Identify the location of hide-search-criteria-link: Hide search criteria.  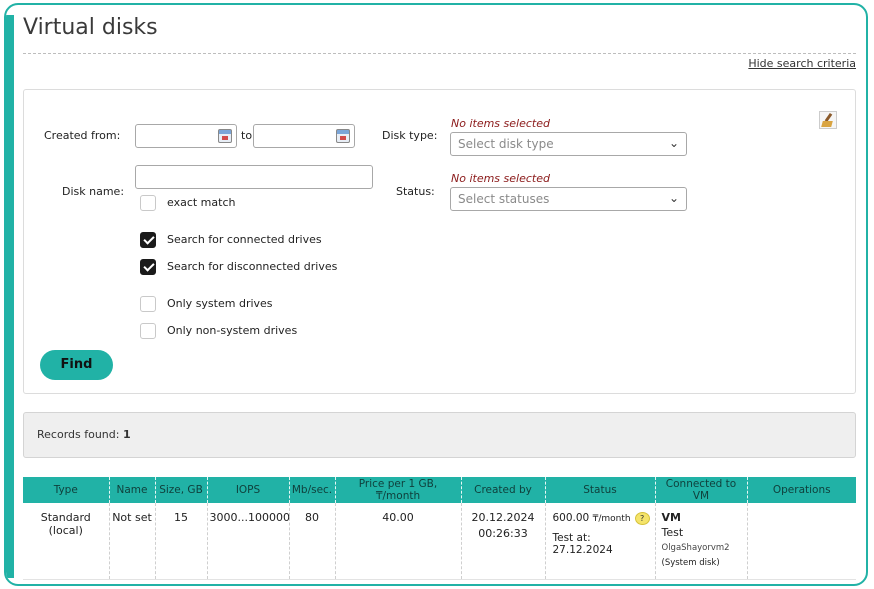
(802, 63).